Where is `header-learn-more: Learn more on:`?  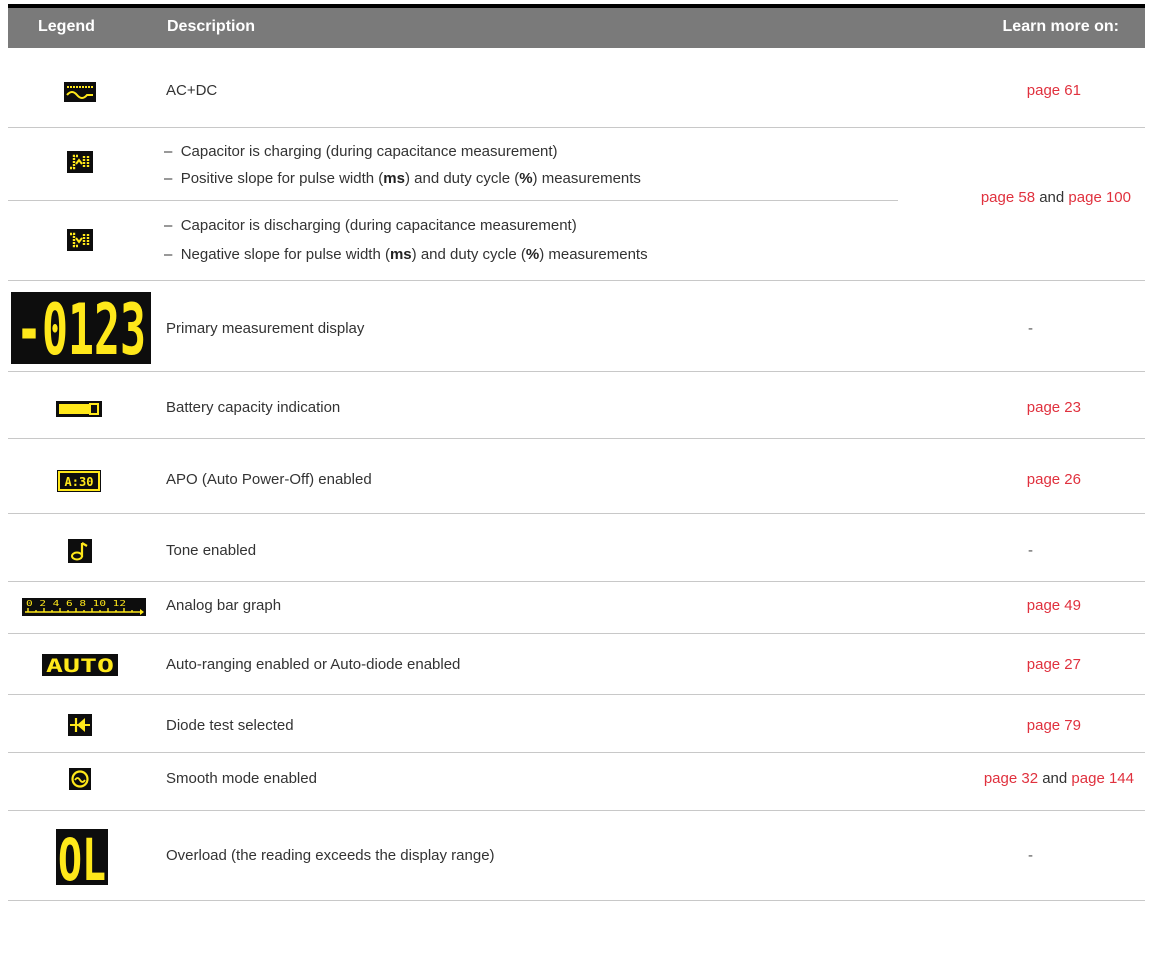
header-learn-more: Learn more on: is located at coordinates (1060, 26).